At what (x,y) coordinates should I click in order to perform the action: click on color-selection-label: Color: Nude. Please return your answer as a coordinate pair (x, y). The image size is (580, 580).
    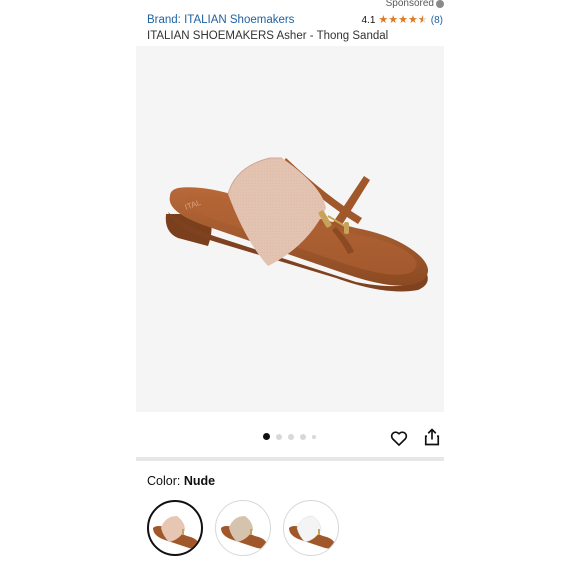
    Looking at the image, I should click on (181, 481).